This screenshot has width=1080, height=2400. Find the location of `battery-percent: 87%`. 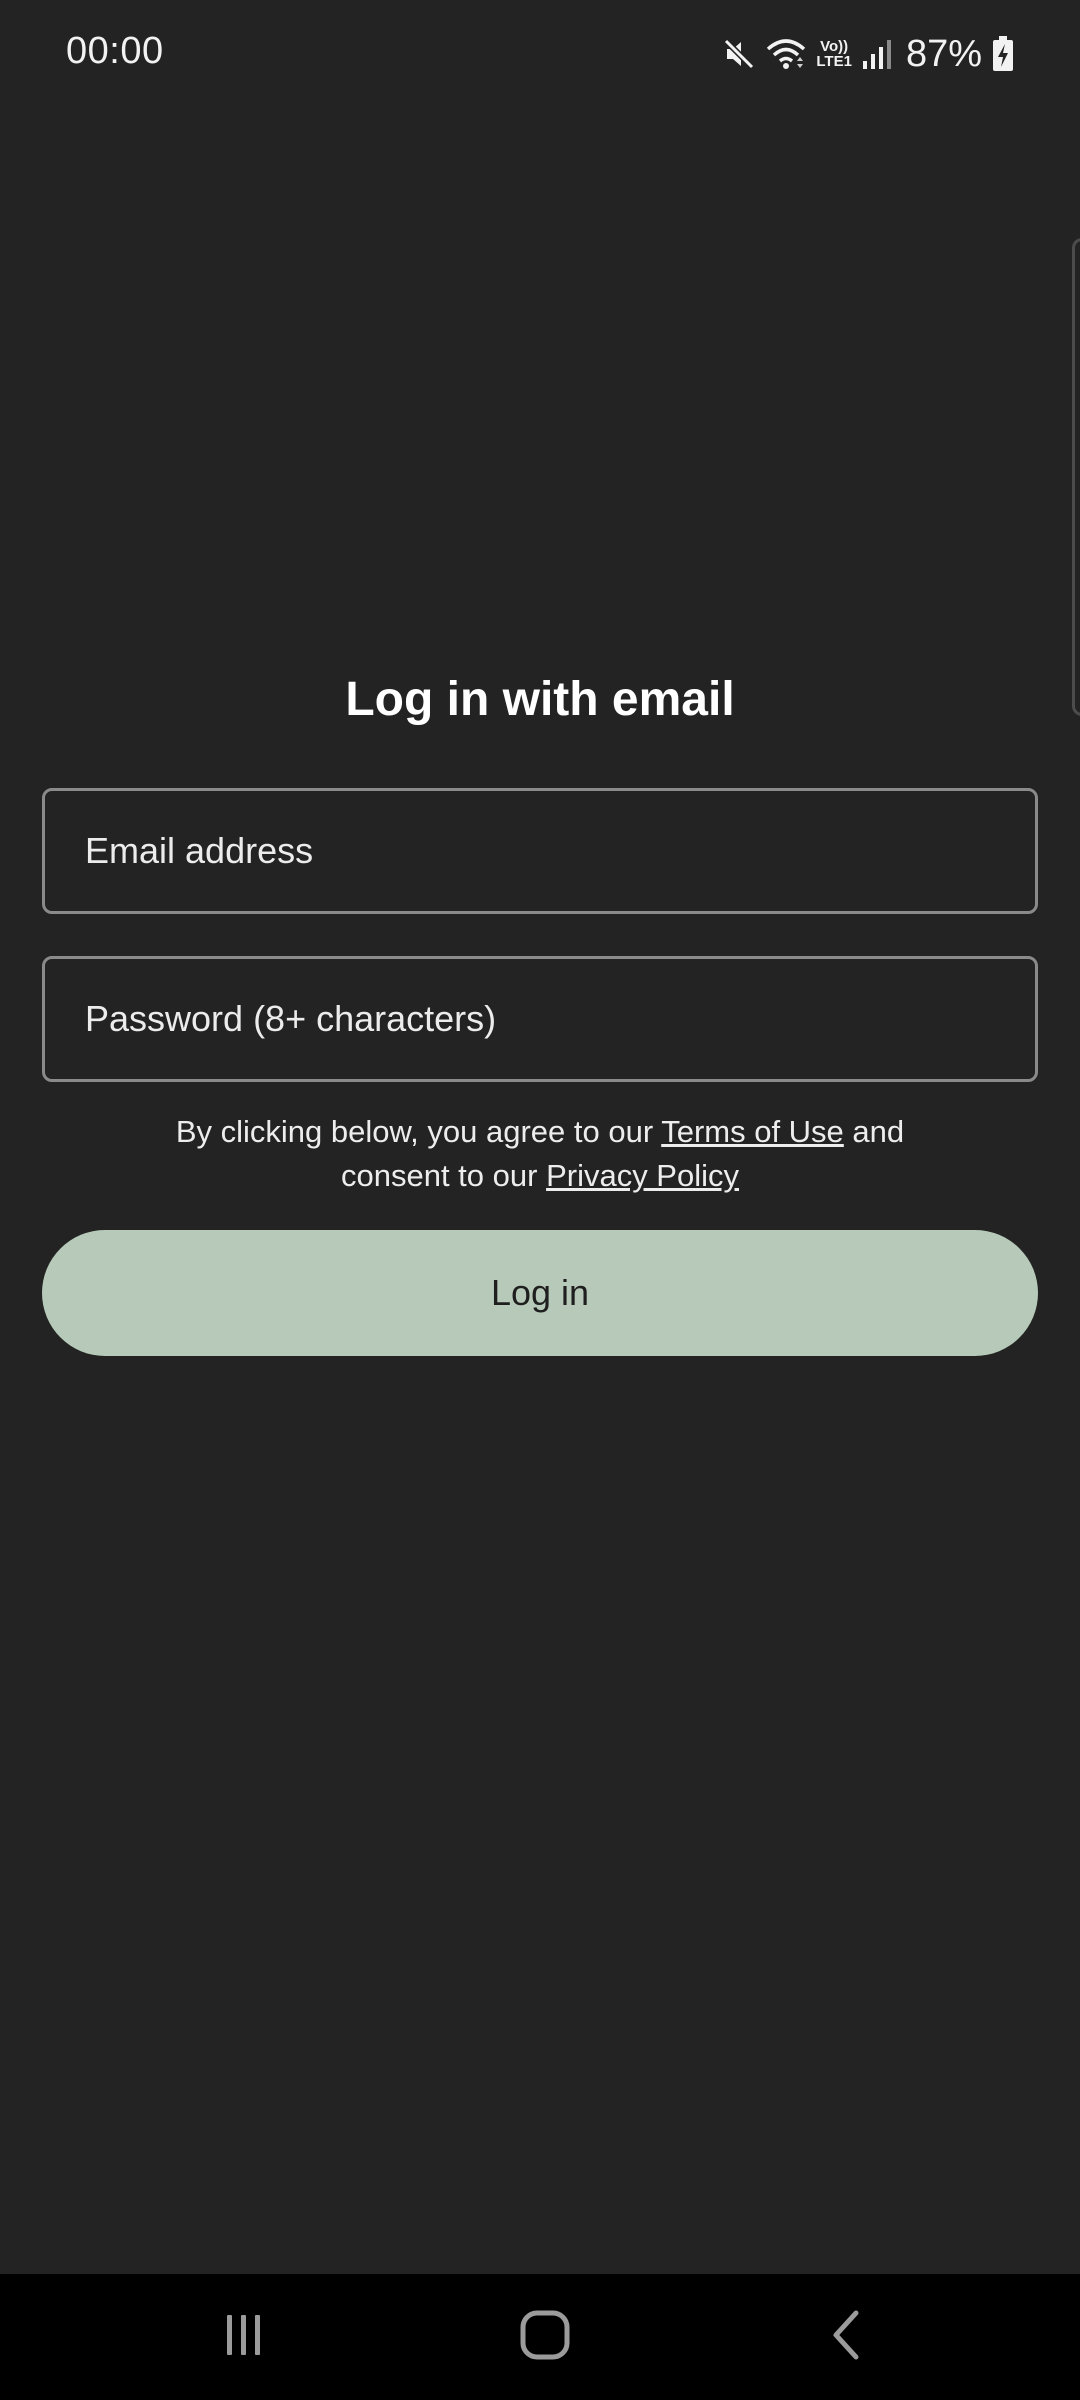

battery-percent: 87% is located at coordinates (943, 53).